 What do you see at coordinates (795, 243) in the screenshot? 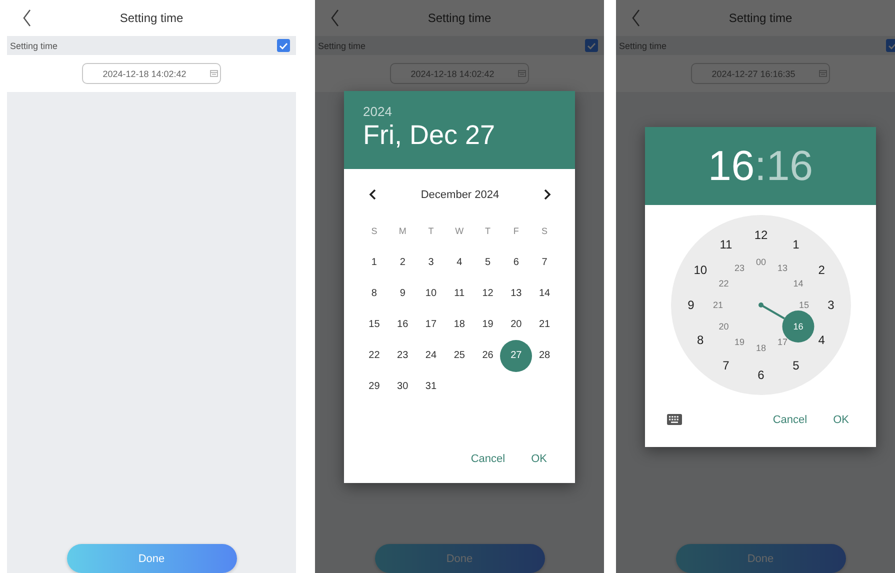
I see `dial-number: 1` at bounding box center [795, 243].